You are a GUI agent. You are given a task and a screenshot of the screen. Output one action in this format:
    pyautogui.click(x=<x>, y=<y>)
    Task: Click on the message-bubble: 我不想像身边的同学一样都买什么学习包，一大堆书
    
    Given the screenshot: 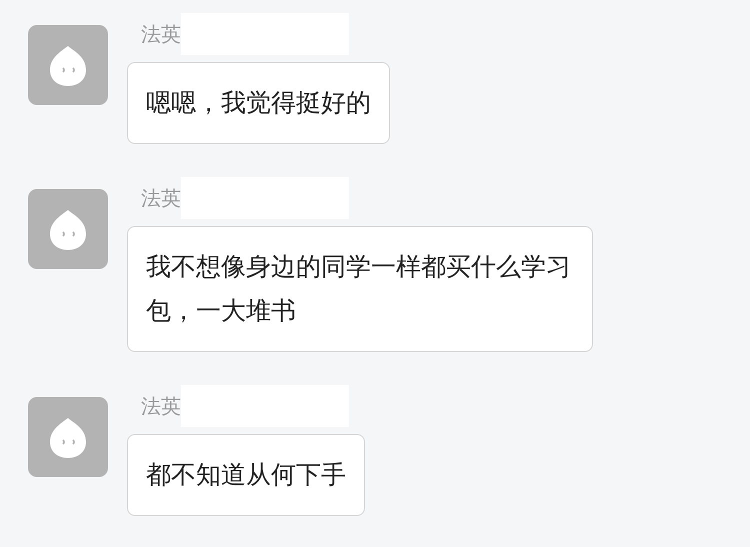 What is the action you would take?
    pyautogui.click(x=360, y=289)
    